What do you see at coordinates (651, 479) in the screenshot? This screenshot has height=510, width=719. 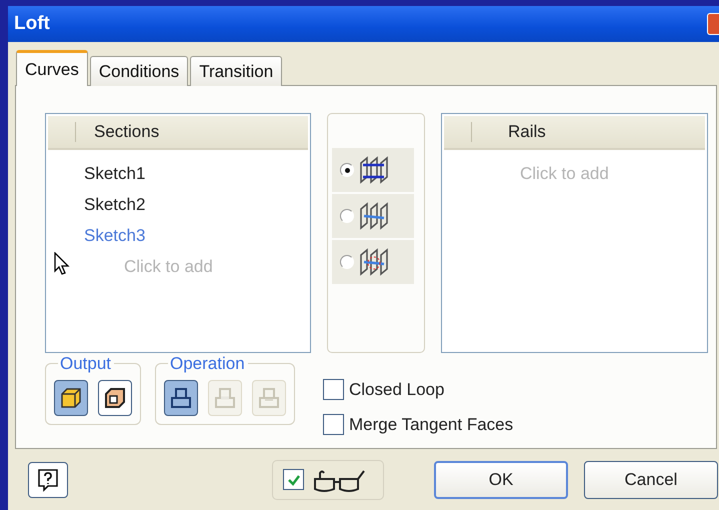 I see `cancel-button: Cancel` at bounding box center [651, 479].